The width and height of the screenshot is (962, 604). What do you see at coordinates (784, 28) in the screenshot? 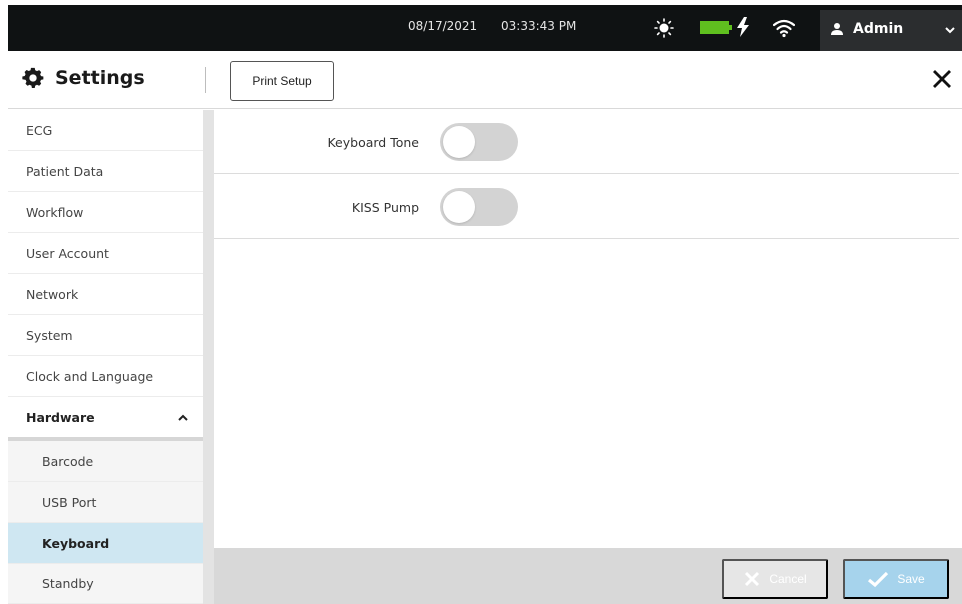
I see `wifi-icon` at bounding box center [784, 28].